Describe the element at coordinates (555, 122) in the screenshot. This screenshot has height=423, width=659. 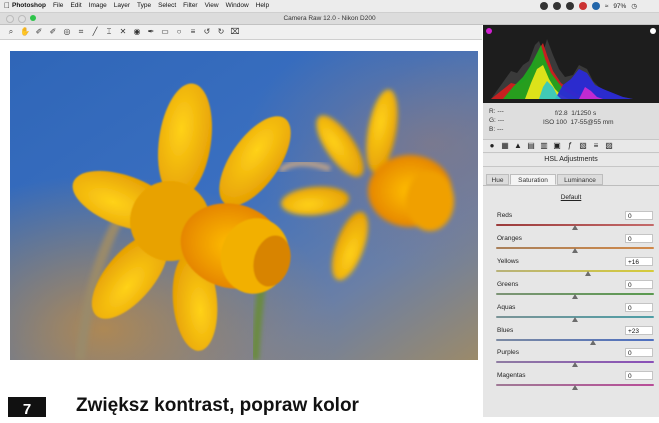
I see `iso-value: ISO 100` at that location.